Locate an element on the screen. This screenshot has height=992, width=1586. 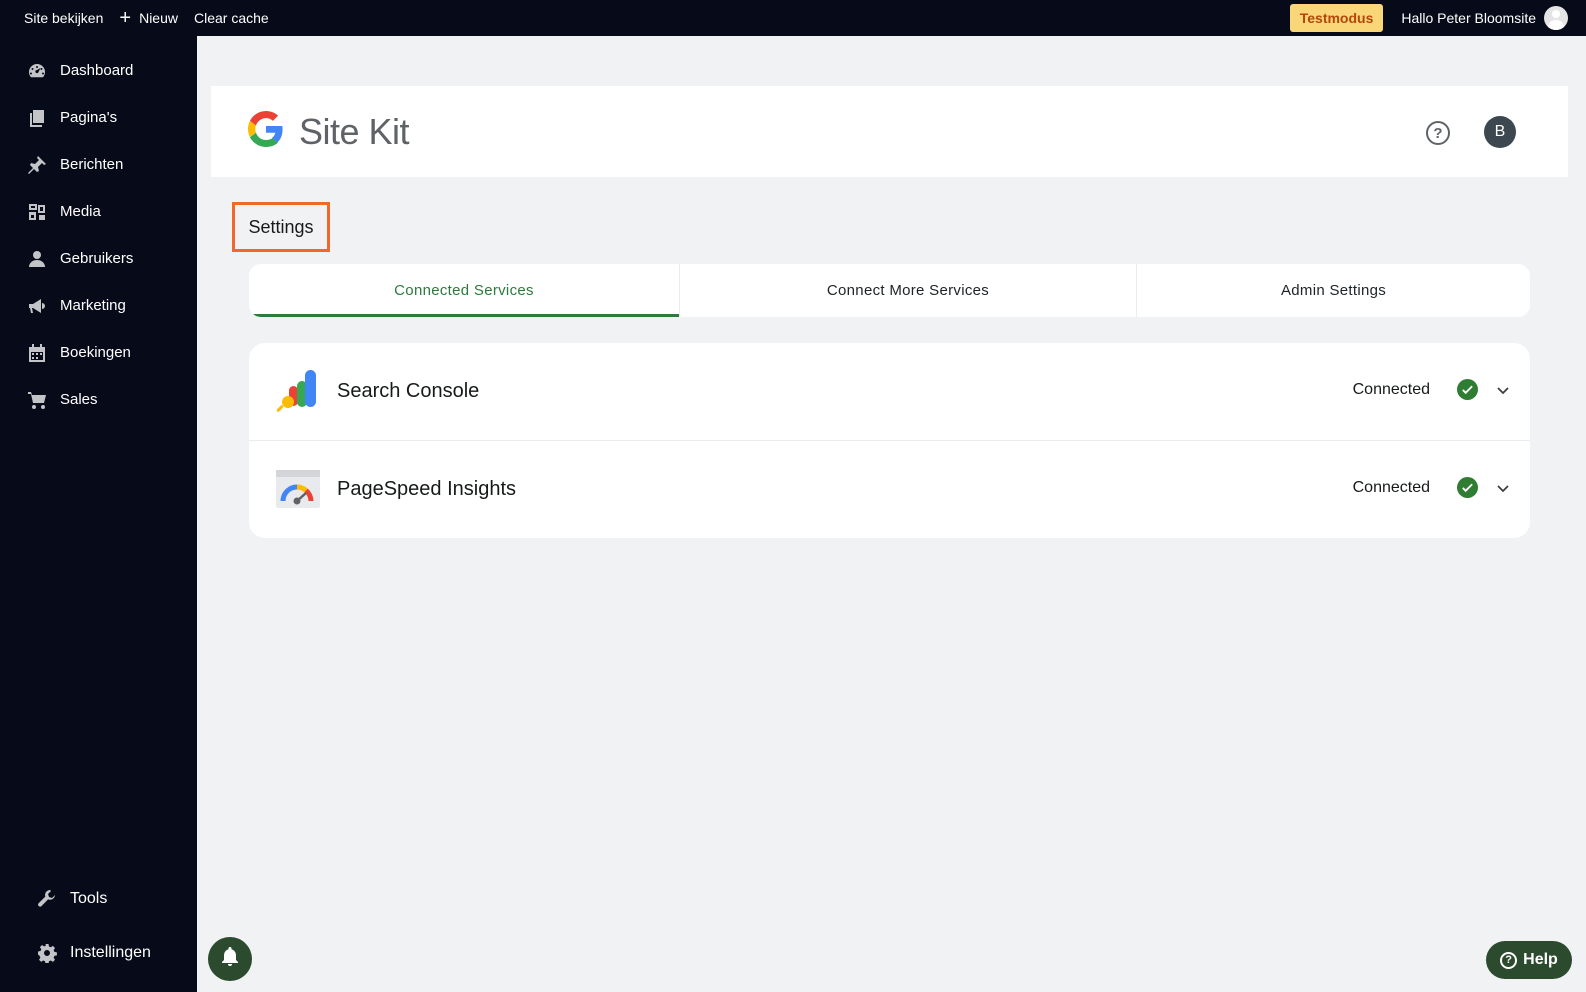
sidebar-item-label: Media is located at coordinates (80, 211).